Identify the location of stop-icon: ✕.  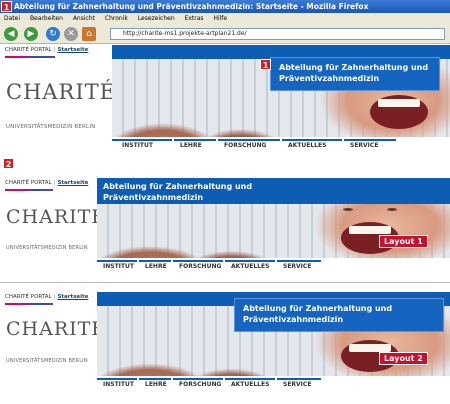
(71, 34).